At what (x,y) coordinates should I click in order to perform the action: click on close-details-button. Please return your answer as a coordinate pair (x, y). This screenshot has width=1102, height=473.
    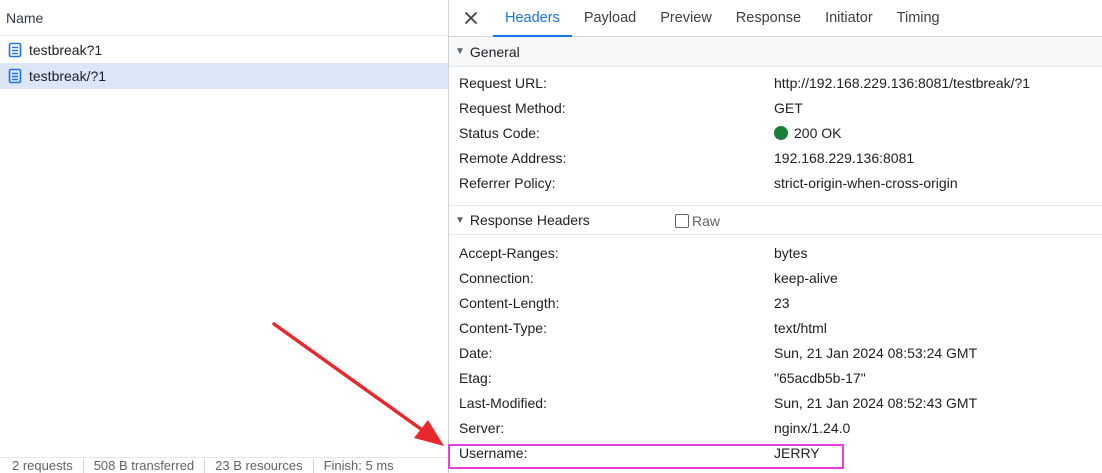
    Looking at the image, I should click on (471, 18).